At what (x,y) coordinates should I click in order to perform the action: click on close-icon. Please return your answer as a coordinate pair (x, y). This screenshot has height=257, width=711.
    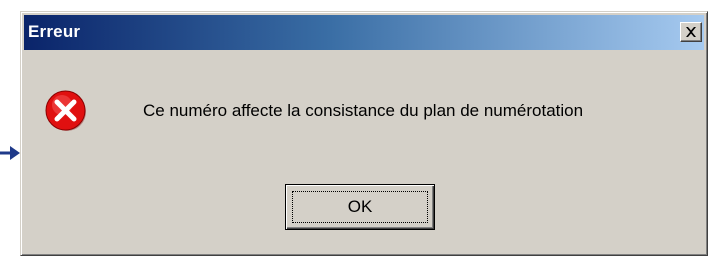
    Looking at the image, I should click on (691, 32).